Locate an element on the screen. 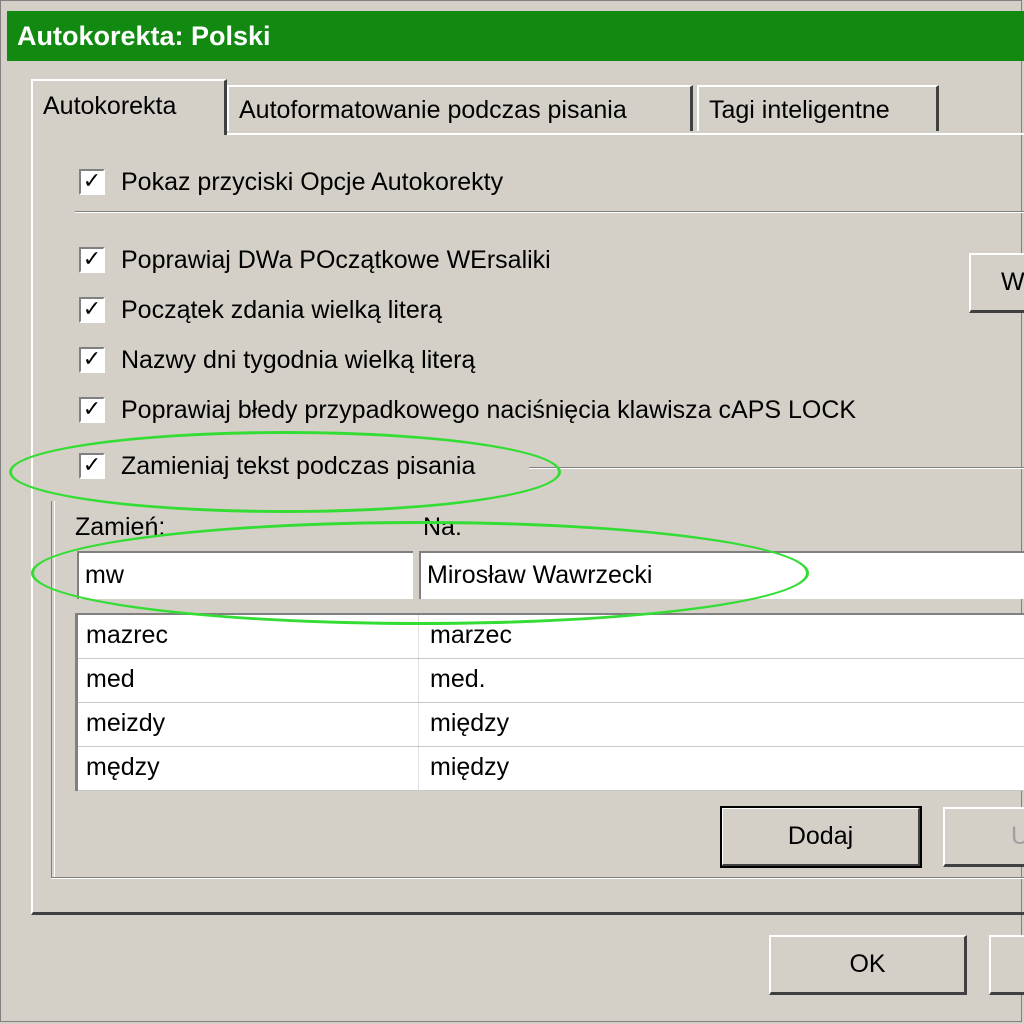 The image size is (1024, 1024). option-label: Poprawiaj DWa POczątkowe WErsaliki is located at coordinates (336, 259).